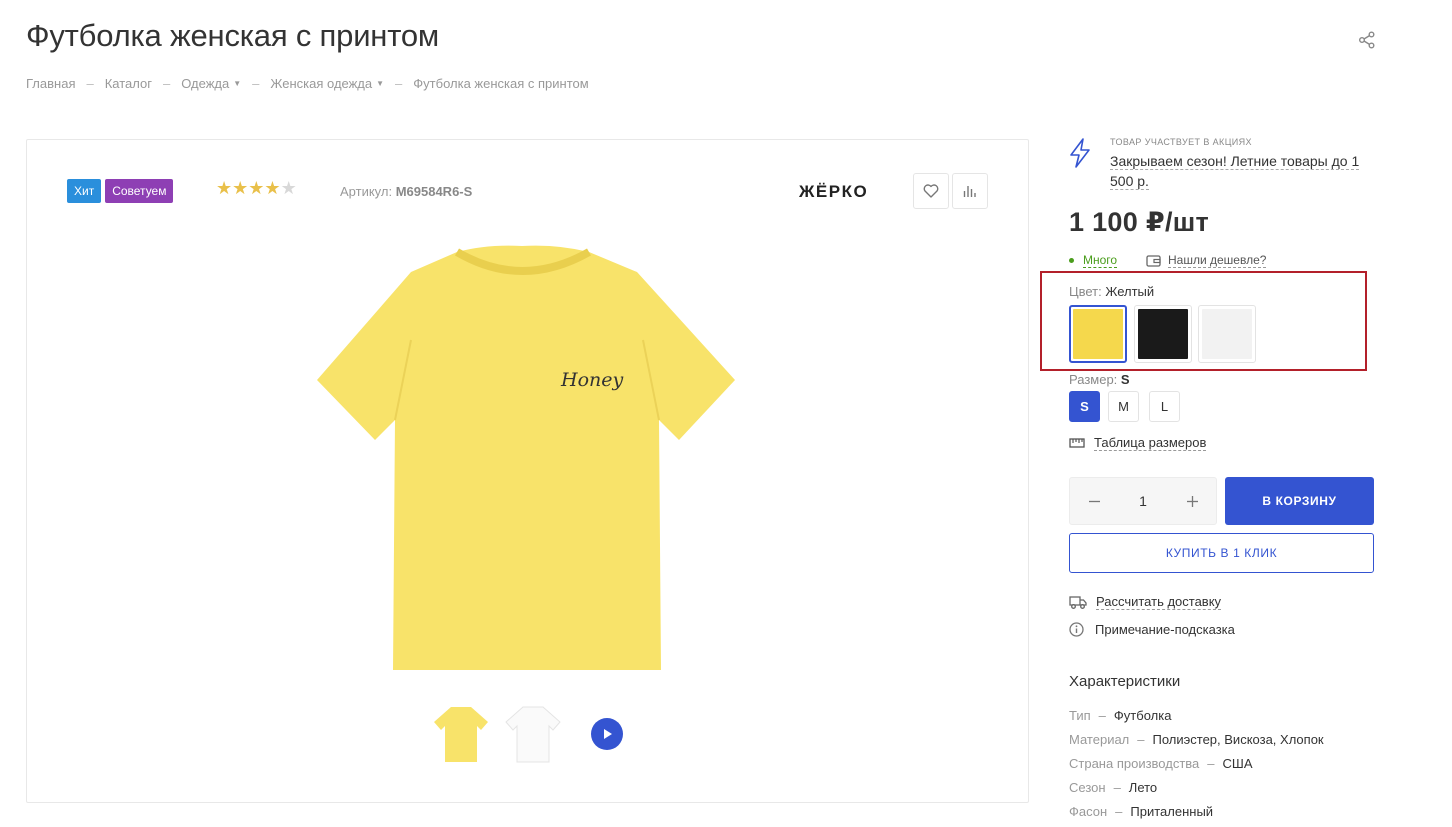  I want to click on color-label: Цвет: Желтый, so click(1111, 291).